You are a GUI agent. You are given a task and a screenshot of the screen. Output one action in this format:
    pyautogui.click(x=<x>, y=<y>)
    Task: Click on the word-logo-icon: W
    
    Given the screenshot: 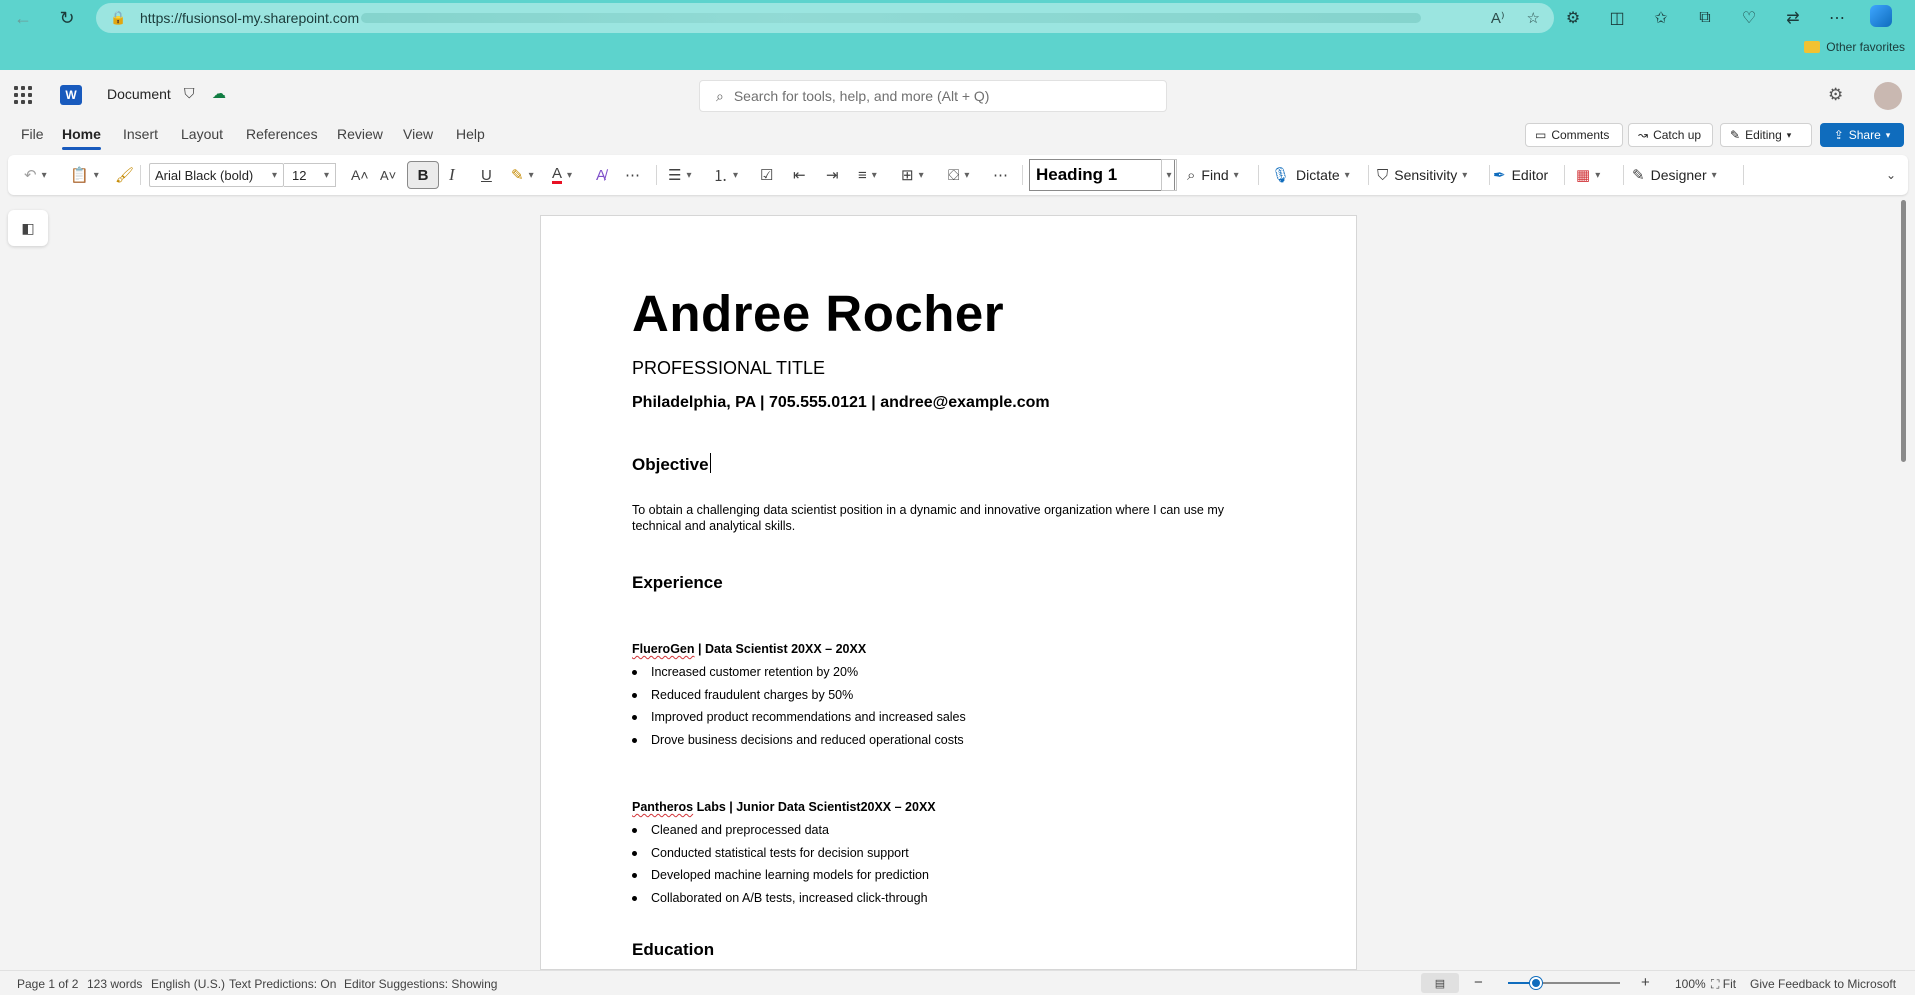 What is the action you would take?
    pyautogui.click(x=71, y=95)
    